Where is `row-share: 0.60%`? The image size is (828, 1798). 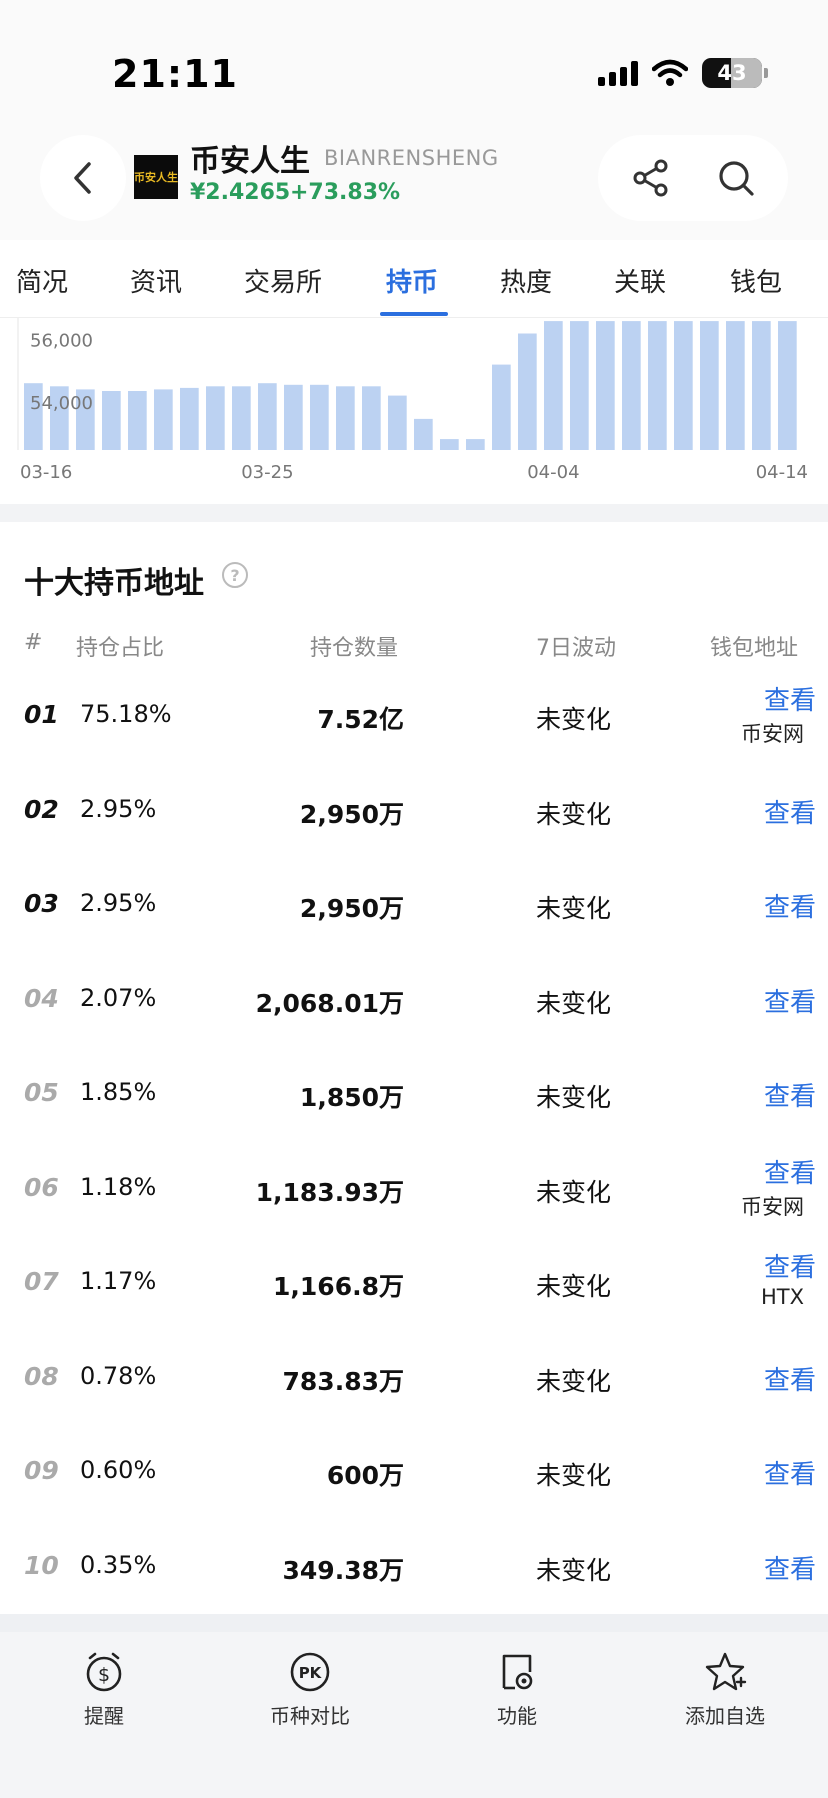
row-share: 0.60% is located at coordinates (118, 1470).